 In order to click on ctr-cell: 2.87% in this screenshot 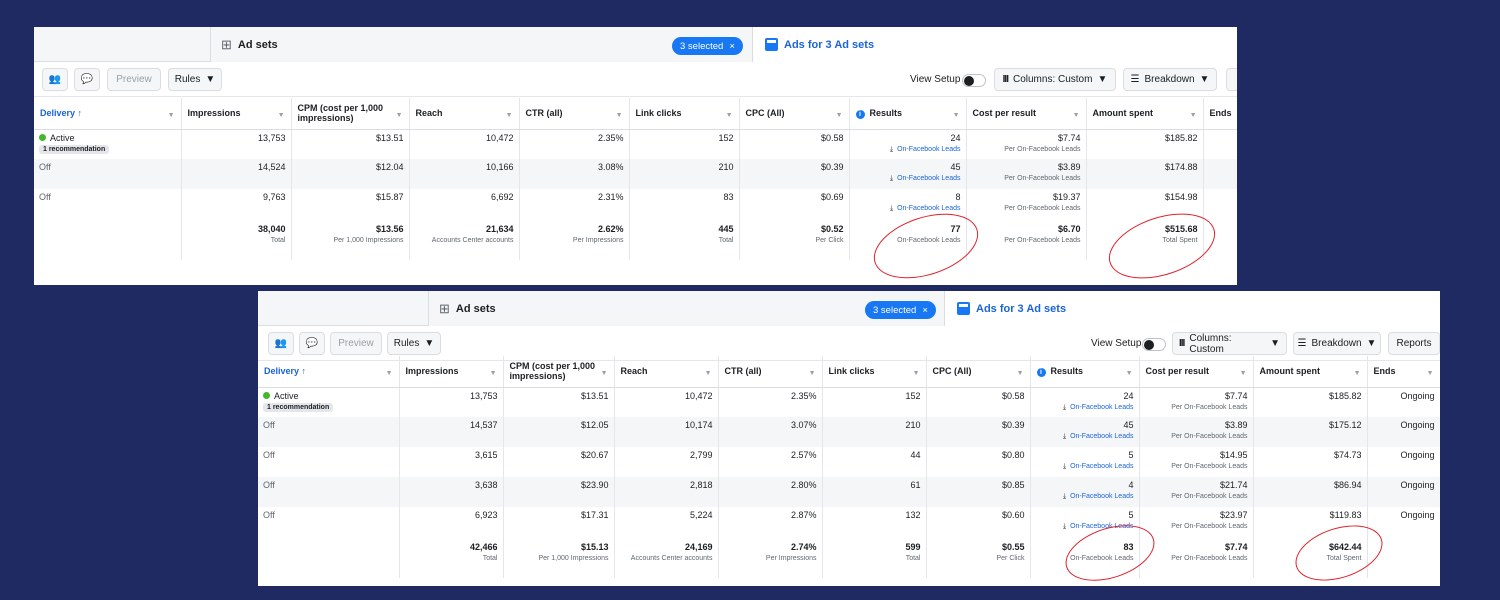, I will do `click(770, 522)`.